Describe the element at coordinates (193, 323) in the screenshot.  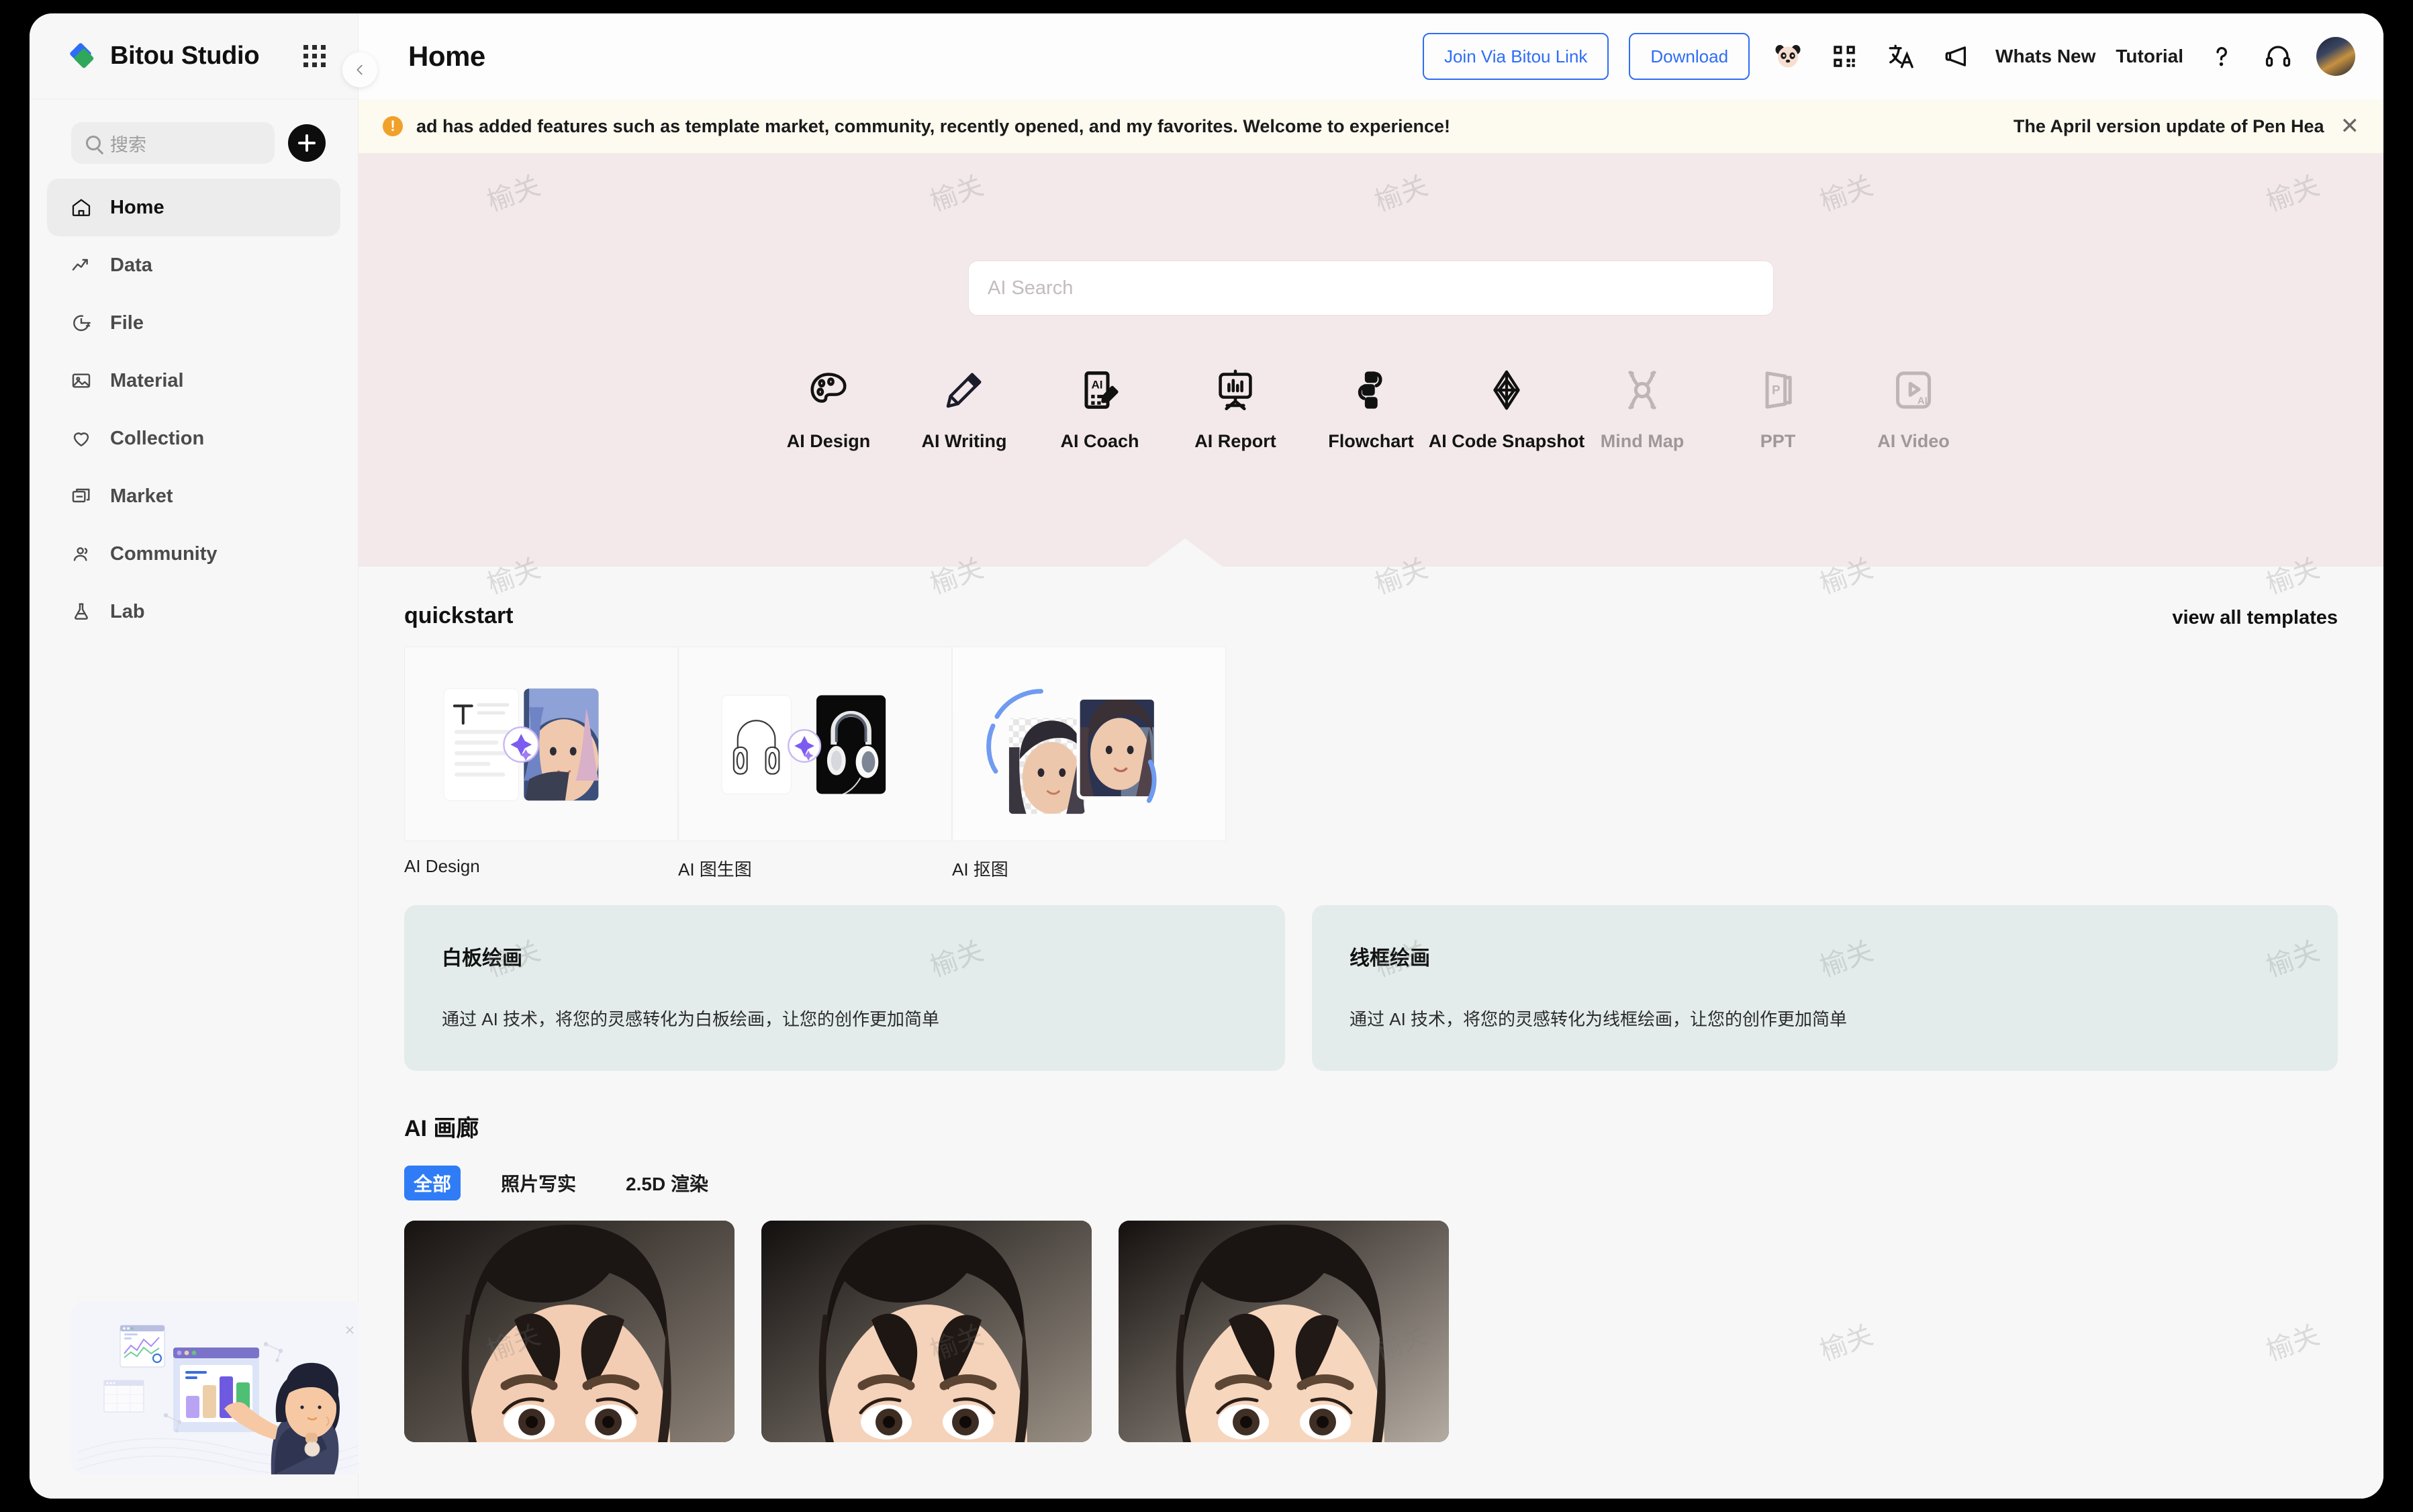
I see `sidebar-item-file: File` at that location.